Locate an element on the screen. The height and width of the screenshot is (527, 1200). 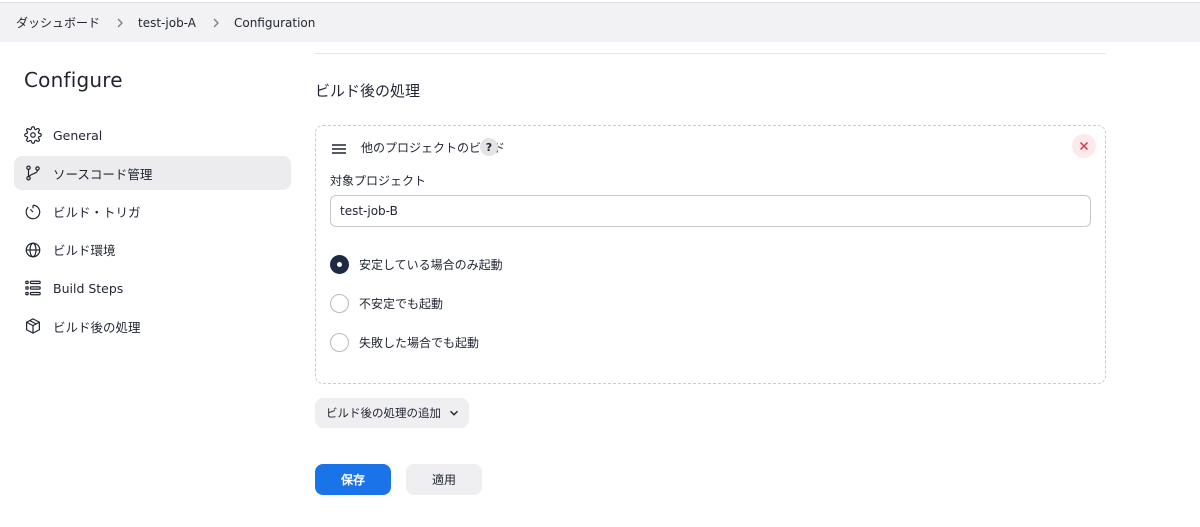
apply-button: 適用 is located at coordinates (444, 479).